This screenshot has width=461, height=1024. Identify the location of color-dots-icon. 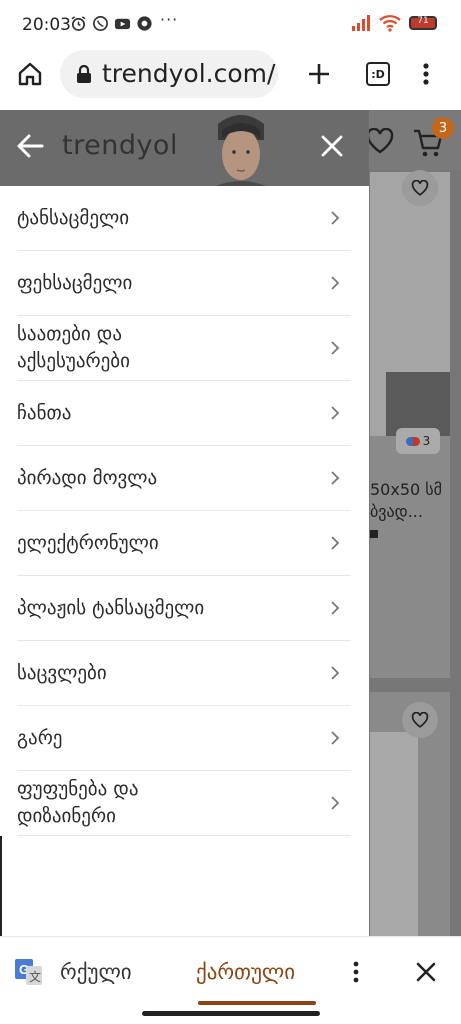
(412, 441).